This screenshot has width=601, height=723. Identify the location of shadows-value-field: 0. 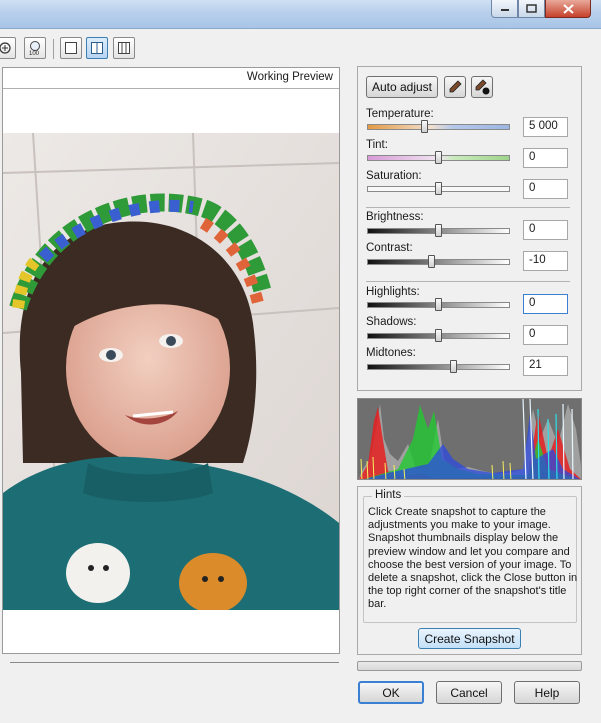
(545, 335).